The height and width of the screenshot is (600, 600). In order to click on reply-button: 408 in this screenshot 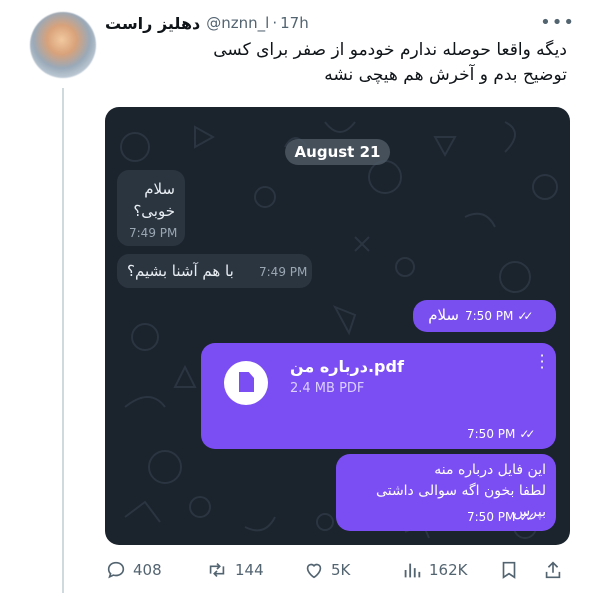, I will do `click(133, 570)`.